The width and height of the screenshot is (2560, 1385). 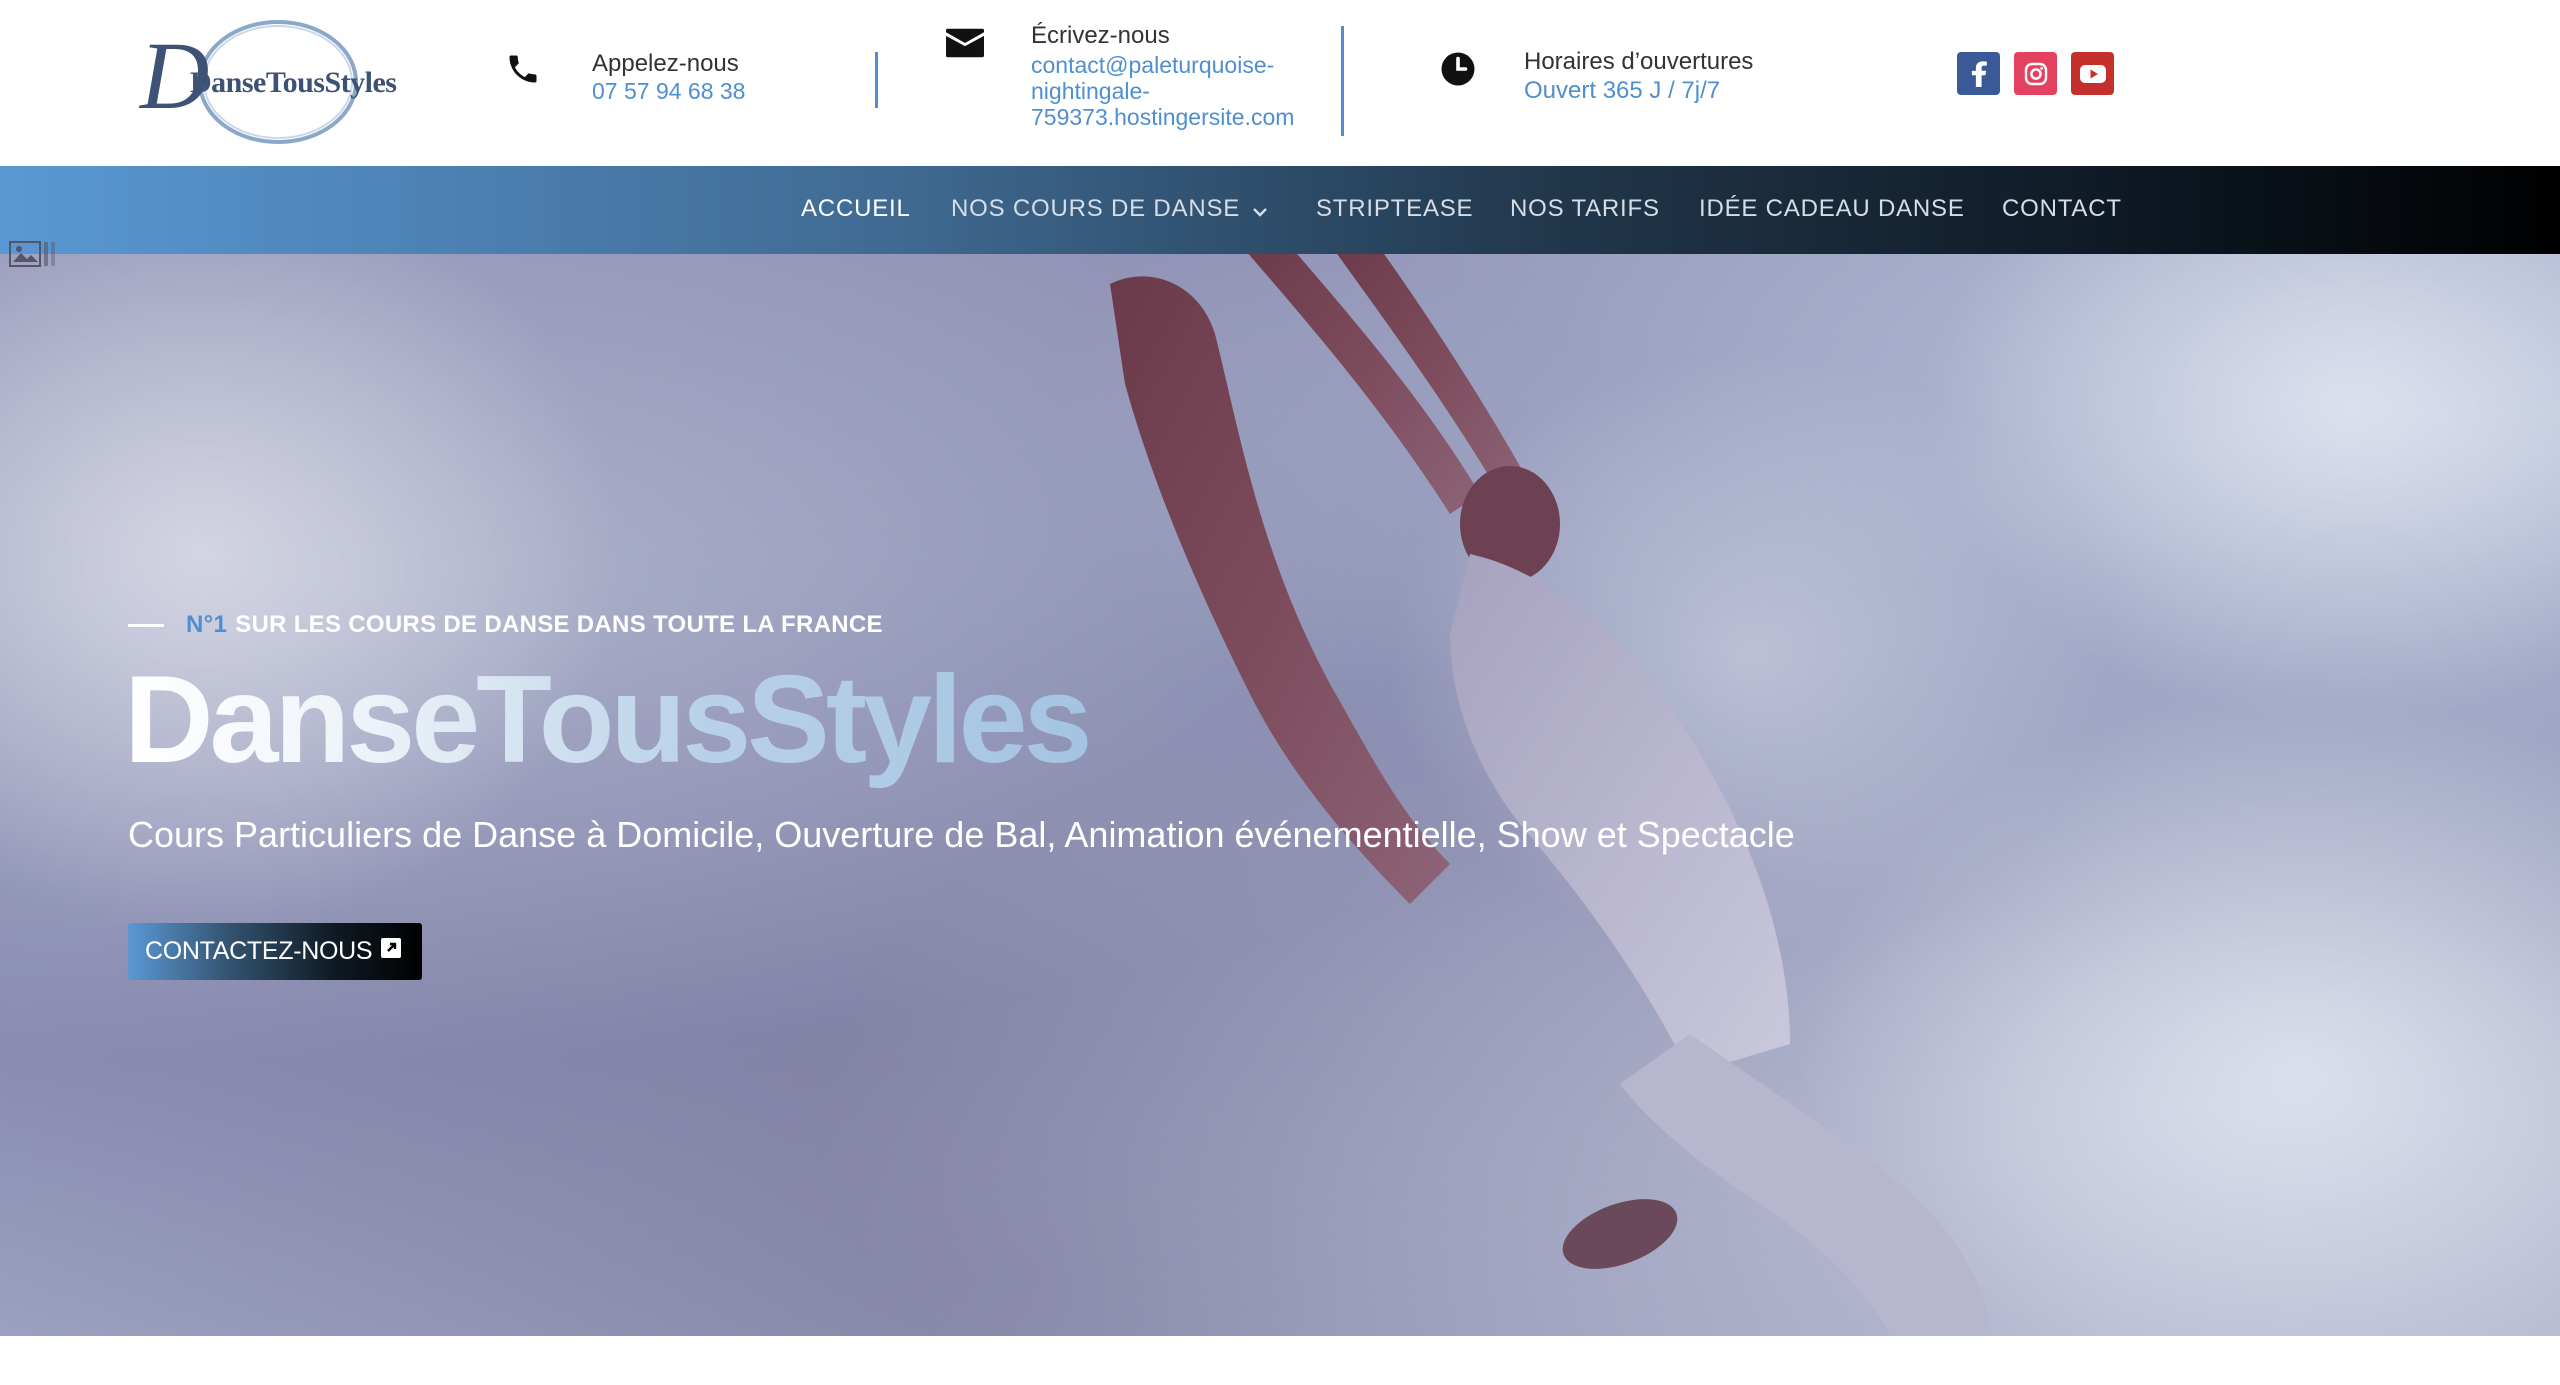 I want to click on clock-icon, so click(x=1458, y=71).